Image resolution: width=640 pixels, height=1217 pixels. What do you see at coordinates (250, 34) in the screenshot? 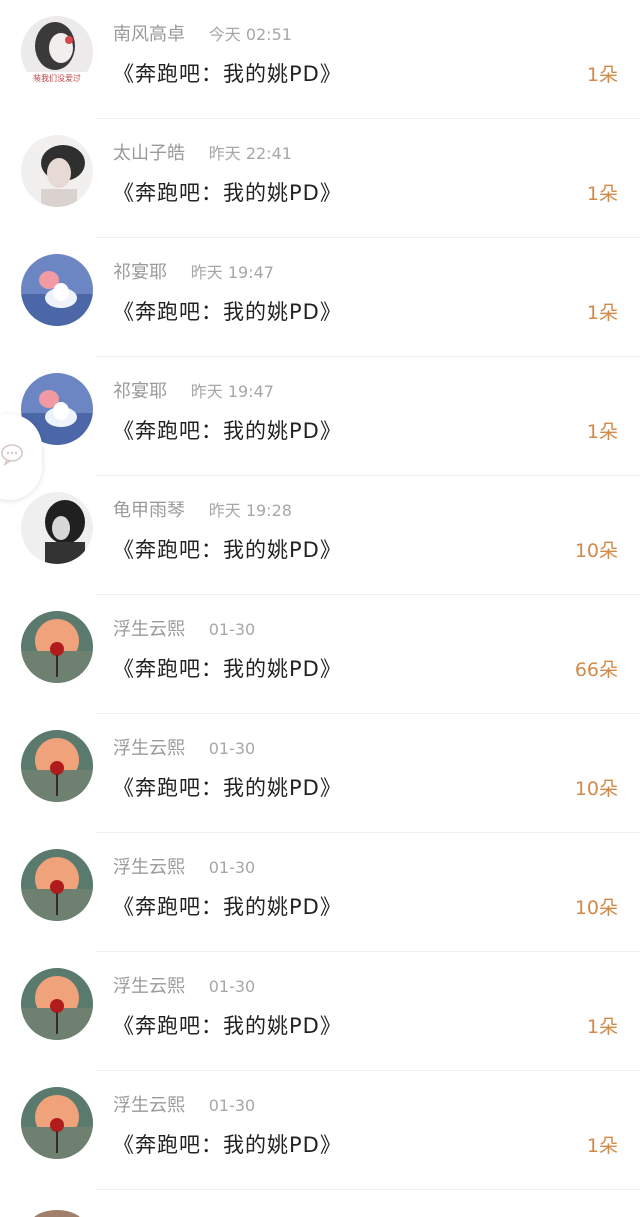
I see `timestamp: 今天 02:51` at bounding box center [250, 34].